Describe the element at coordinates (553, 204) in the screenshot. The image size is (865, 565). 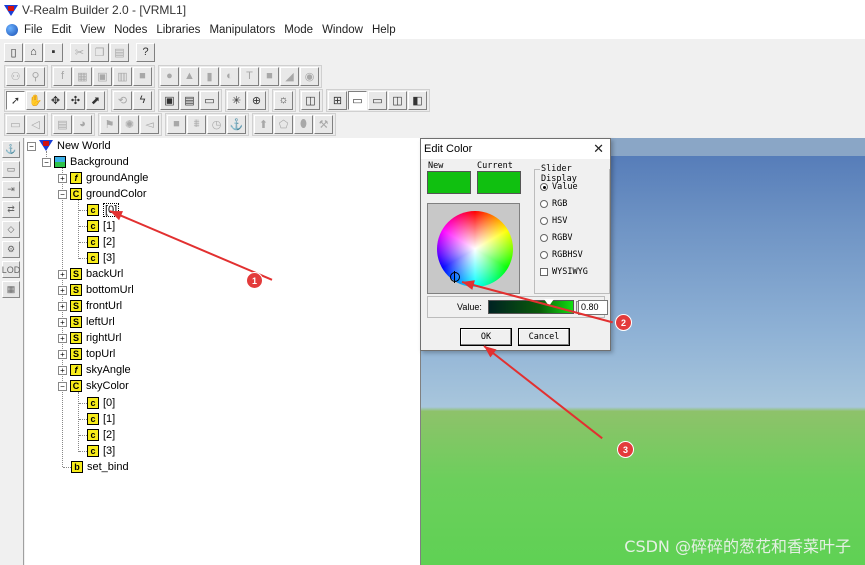
I see `radio-rgb: RGB` at that location.